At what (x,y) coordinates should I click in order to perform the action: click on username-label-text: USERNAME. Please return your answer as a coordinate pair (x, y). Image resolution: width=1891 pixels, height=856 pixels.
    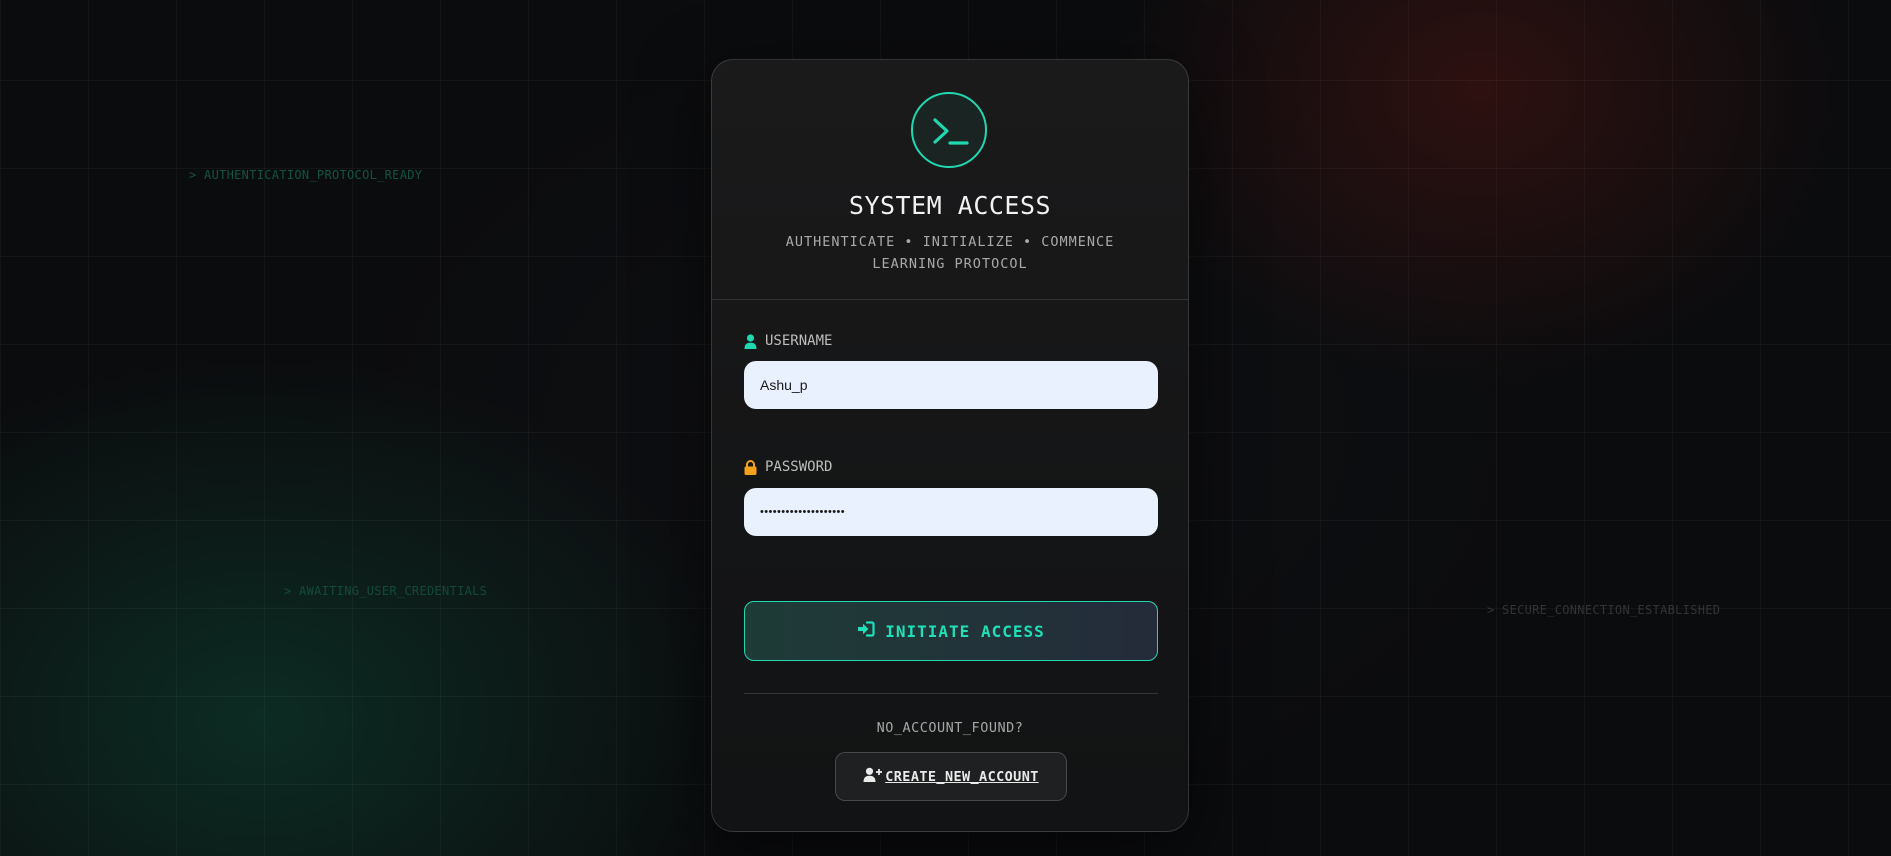
    Looking at the image, I should click on (799, 341).